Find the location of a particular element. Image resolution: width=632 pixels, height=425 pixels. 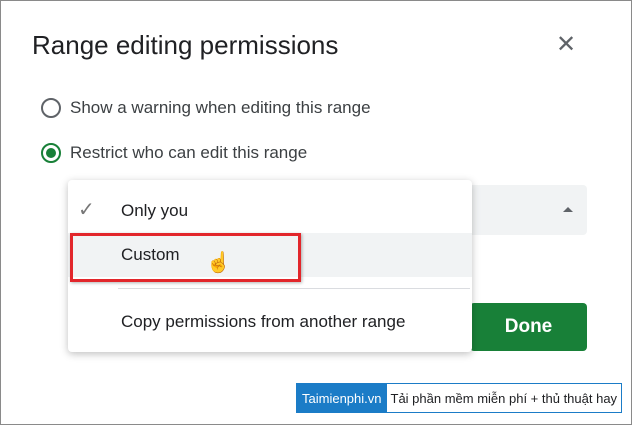

done-button: Done is located at coordinates (528, 327).